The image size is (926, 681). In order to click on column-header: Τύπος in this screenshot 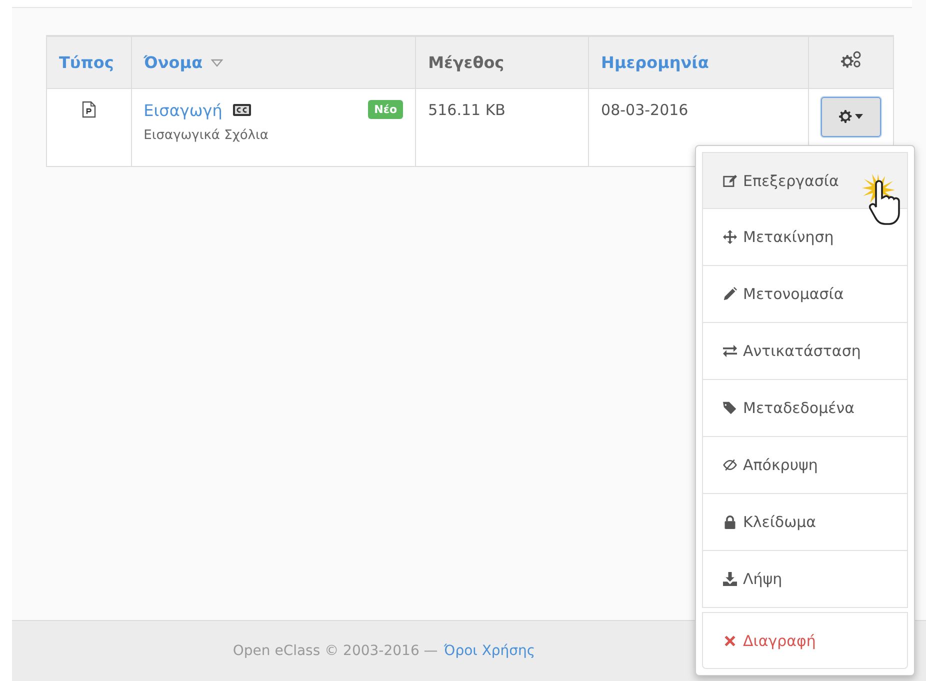, I will do `click(89, 62)`.